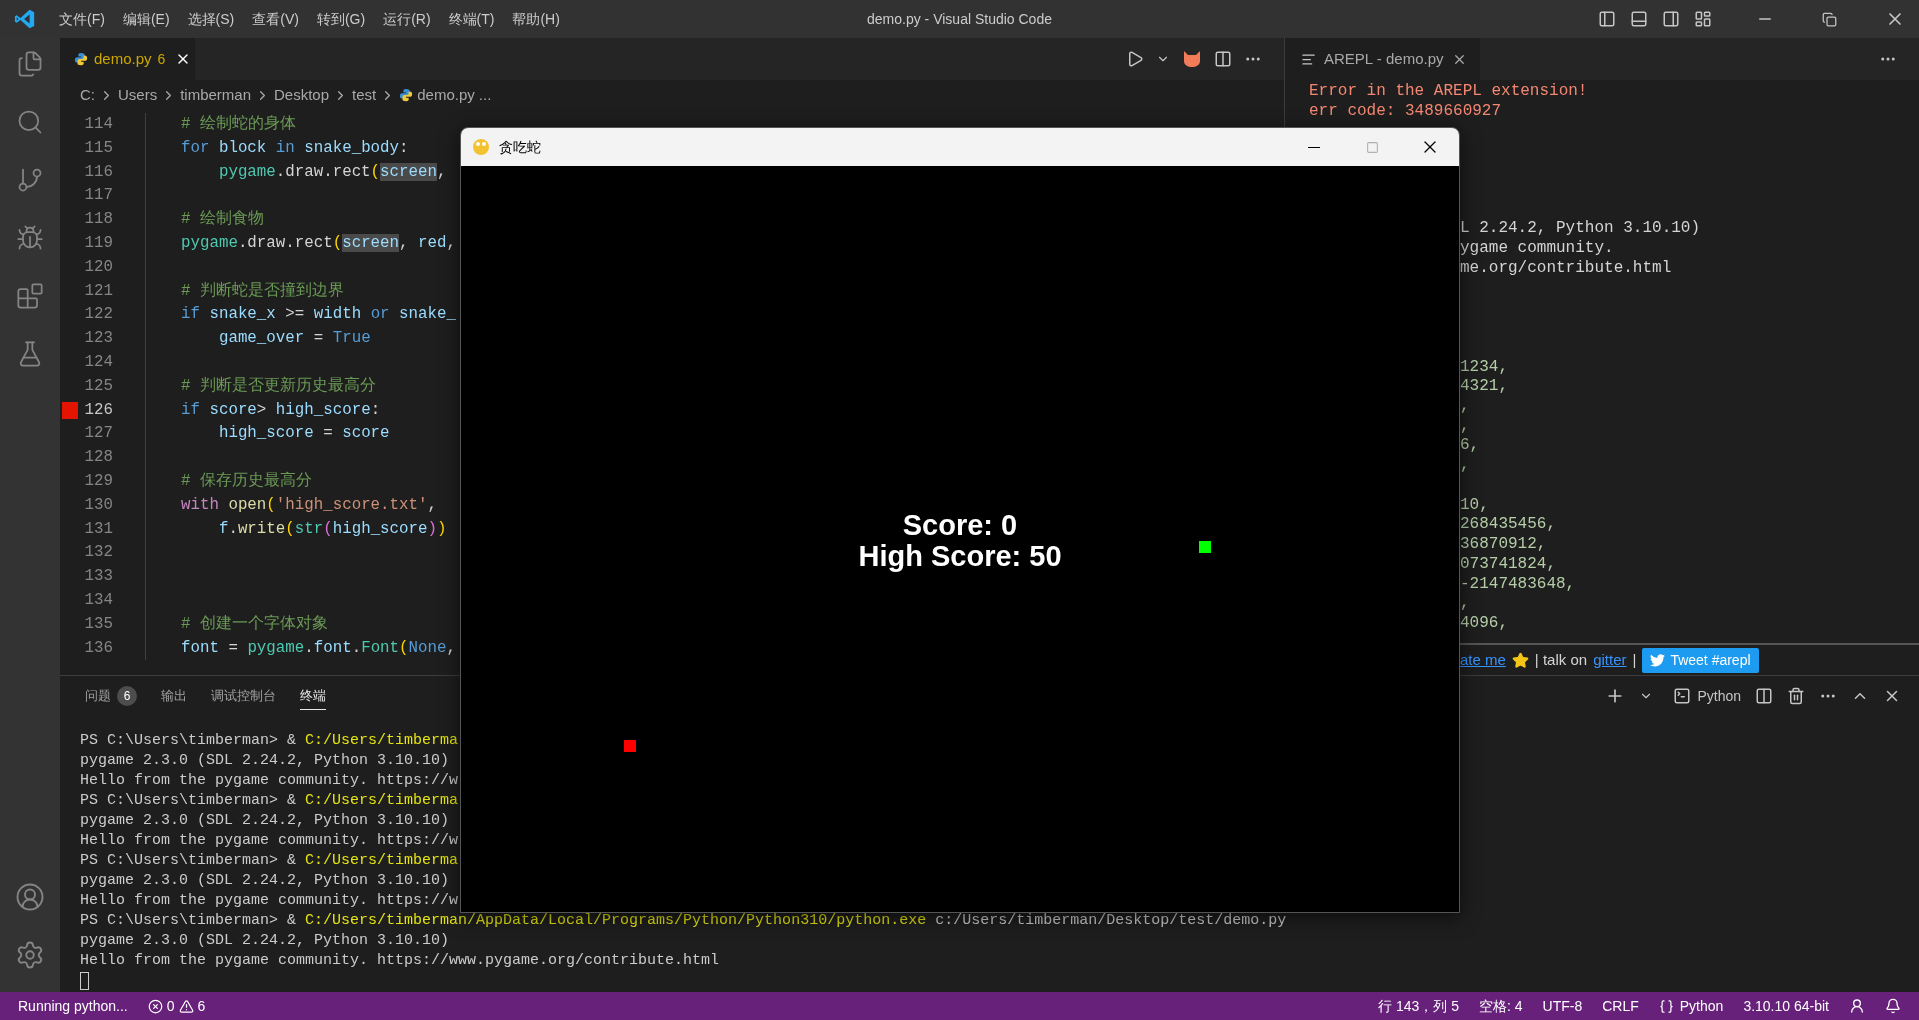  I want to click on panel-tab: 输出, so click(174, 696).